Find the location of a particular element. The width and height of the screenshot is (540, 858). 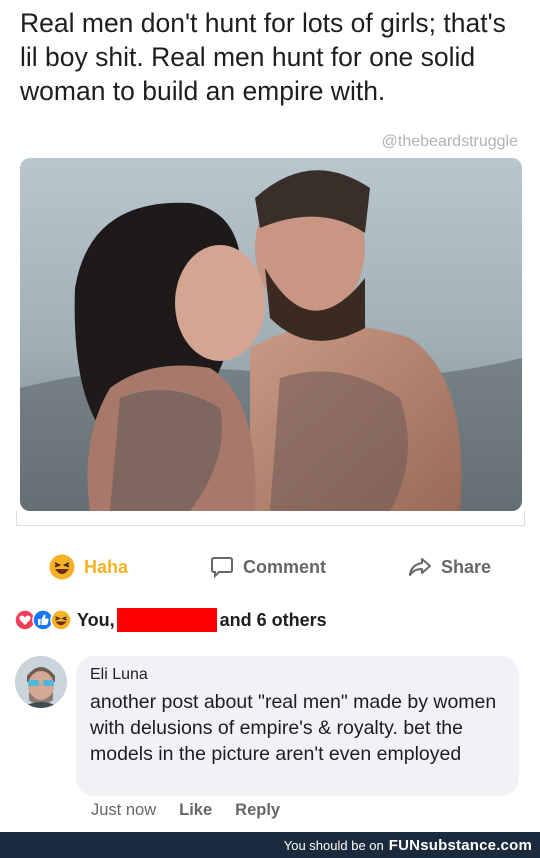

reaction-icons is located at coordinates (43, 620).